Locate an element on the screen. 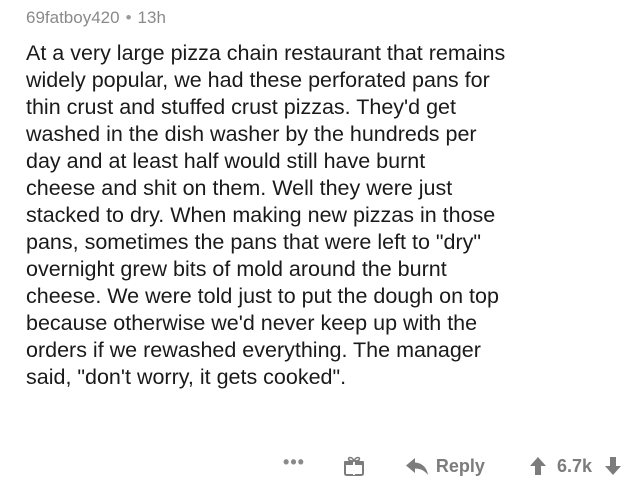 This screenshot has height=484, width=640. comment-meta: 69fatboy420 • 13h is located at coordinates (96, 18).